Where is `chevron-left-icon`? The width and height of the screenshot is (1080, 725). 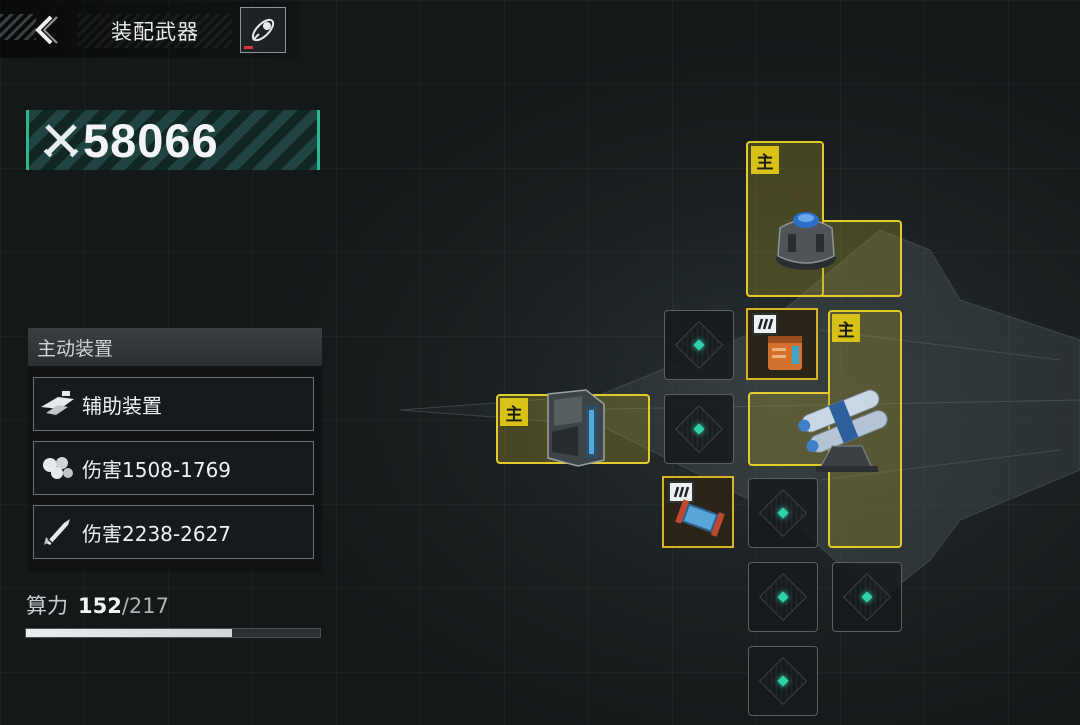
chevron-left-icon is located at coordinates (46, 30).